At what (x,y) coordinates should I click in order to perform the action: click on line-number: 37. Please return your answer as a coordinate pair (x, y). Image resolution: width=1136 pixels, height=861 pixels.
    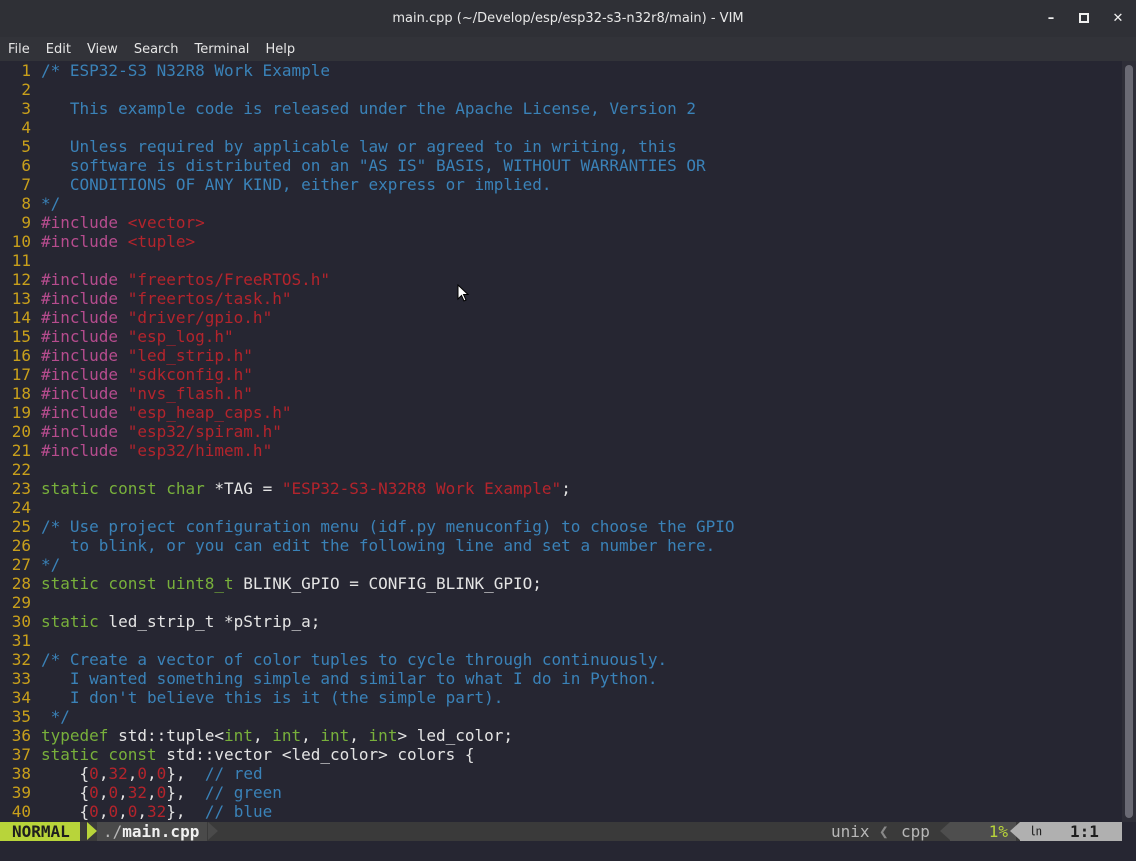
    Looking at the image, I should click on (21, 754).